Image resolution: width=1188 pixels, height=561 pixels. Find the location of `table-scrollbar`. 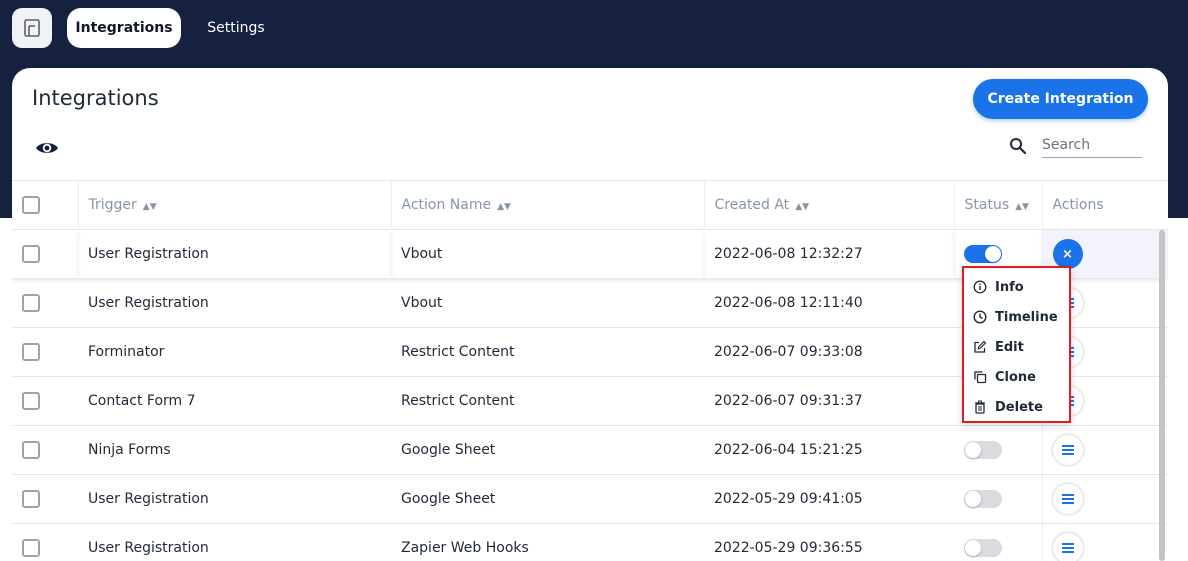

table-scrollbar is located at coordinates (1162, 395).